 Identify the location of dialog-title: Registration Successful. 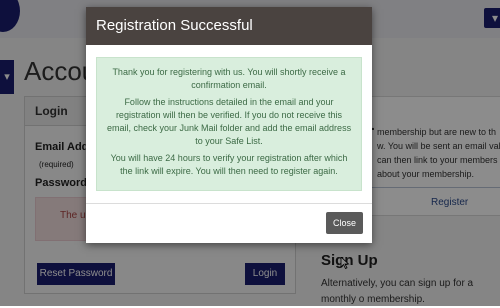
(174, 25).